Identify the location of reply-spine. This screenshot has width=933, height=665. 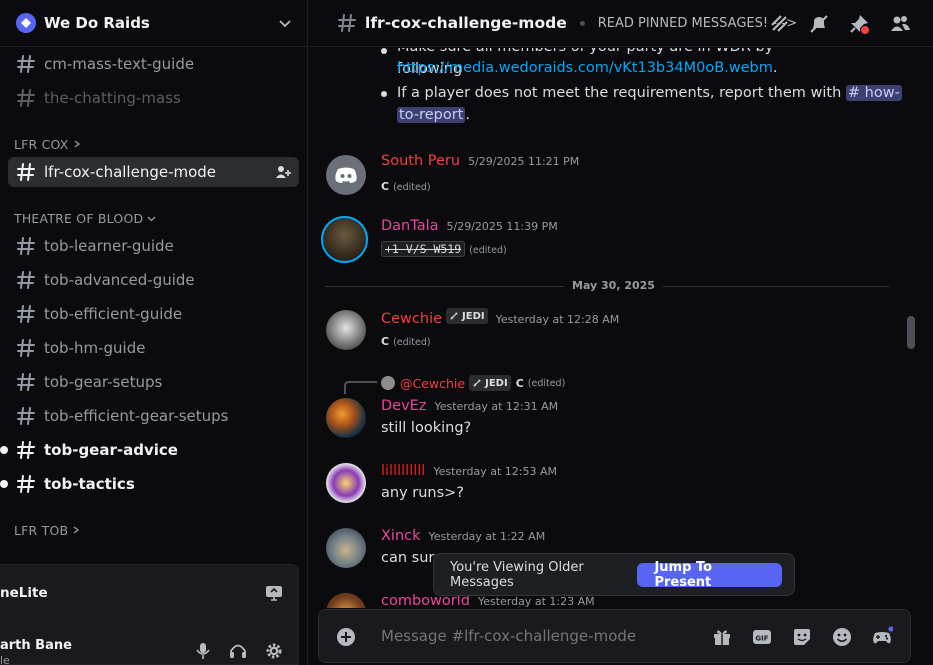
(360, 387).